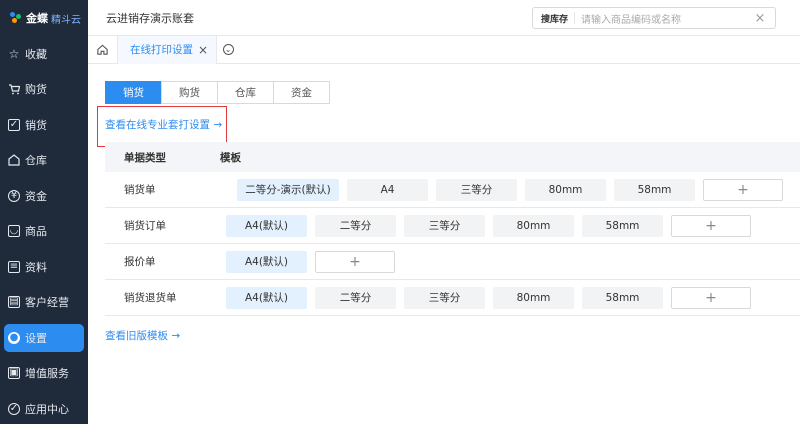 Image resolution: width=800 pixels, height=424 pixels. Describe the element at coordinates (288, 189) in the screenshot. I see `template-button: 二等分-演示(默认)` at that location.